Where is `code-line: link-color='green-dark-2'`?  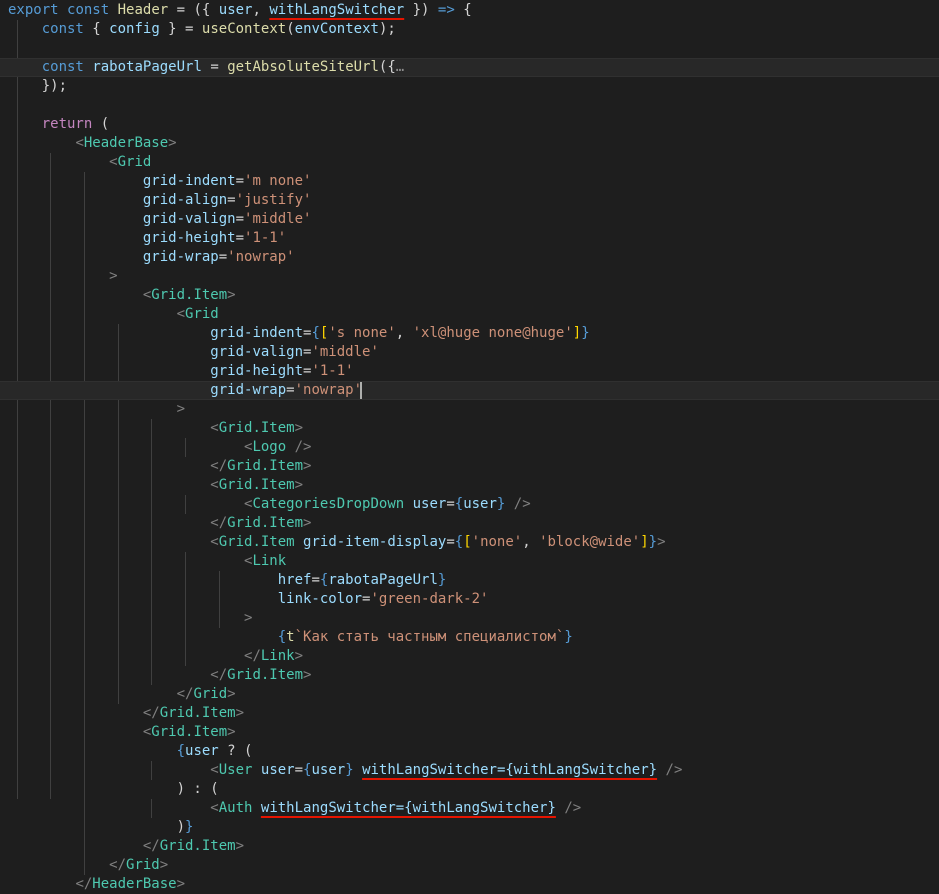
code-line: link-color='green-dark-2' is located at coordinates (469, 599).